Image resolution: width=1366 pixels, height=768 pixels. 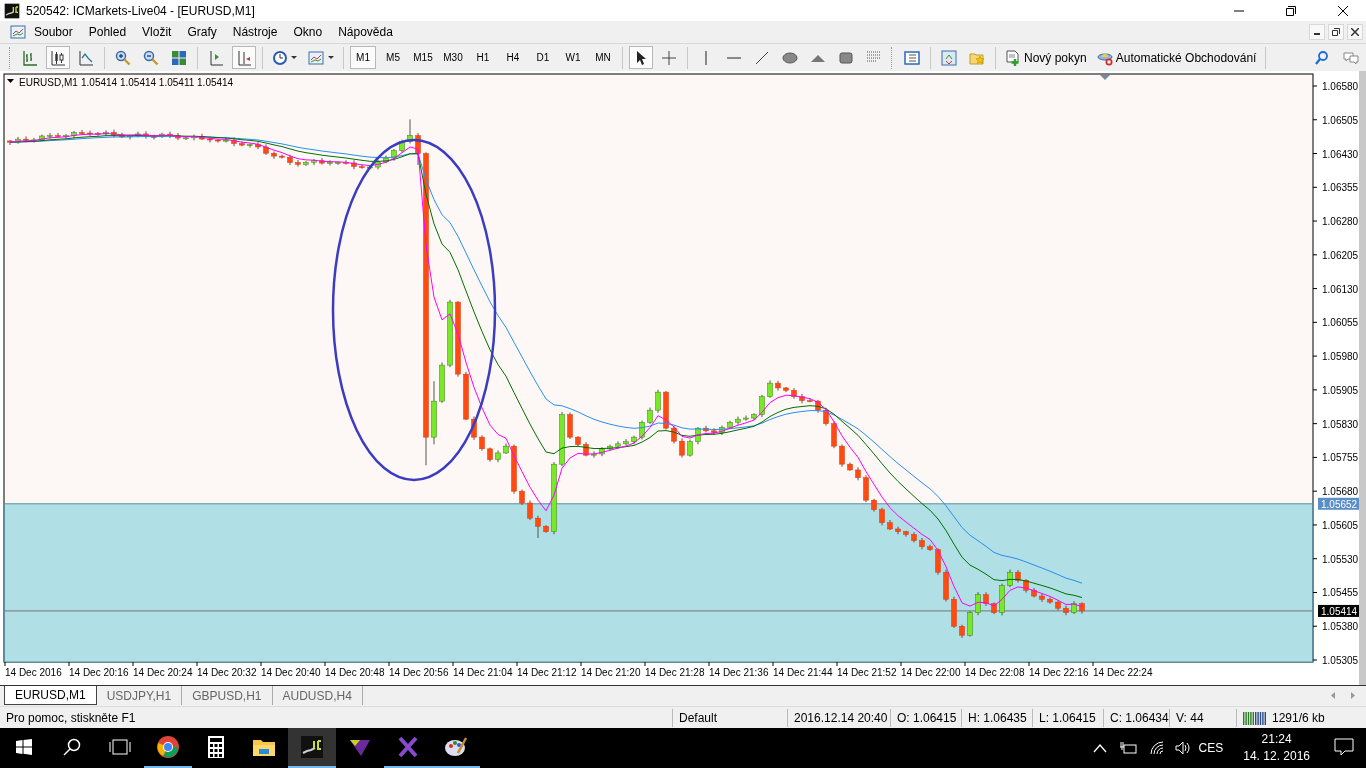 What do you see at coordinates (1340, 255) in the screenshot?
I see `y-axis-label: 1.06205` at bounding box center [1340, 255].